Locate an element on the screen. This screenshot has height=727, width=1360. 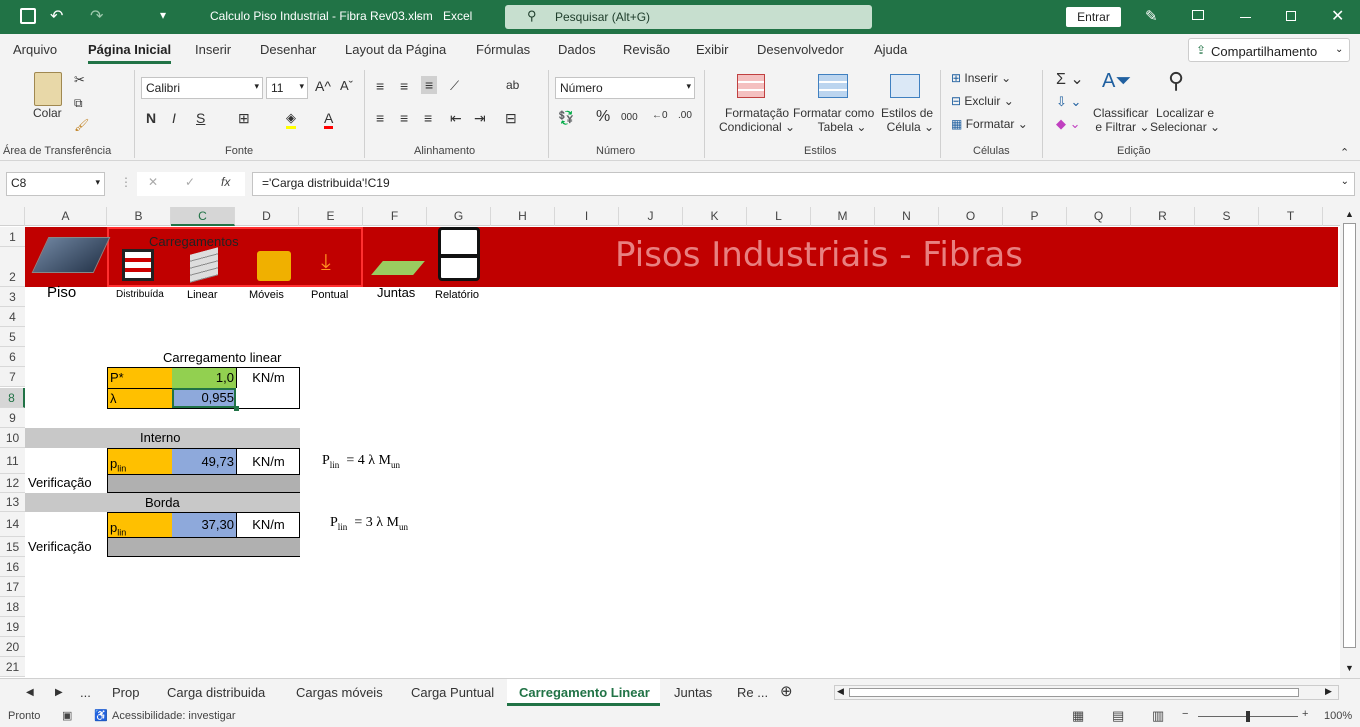
row-header-5: 5 is located at coordinates (12, 337).